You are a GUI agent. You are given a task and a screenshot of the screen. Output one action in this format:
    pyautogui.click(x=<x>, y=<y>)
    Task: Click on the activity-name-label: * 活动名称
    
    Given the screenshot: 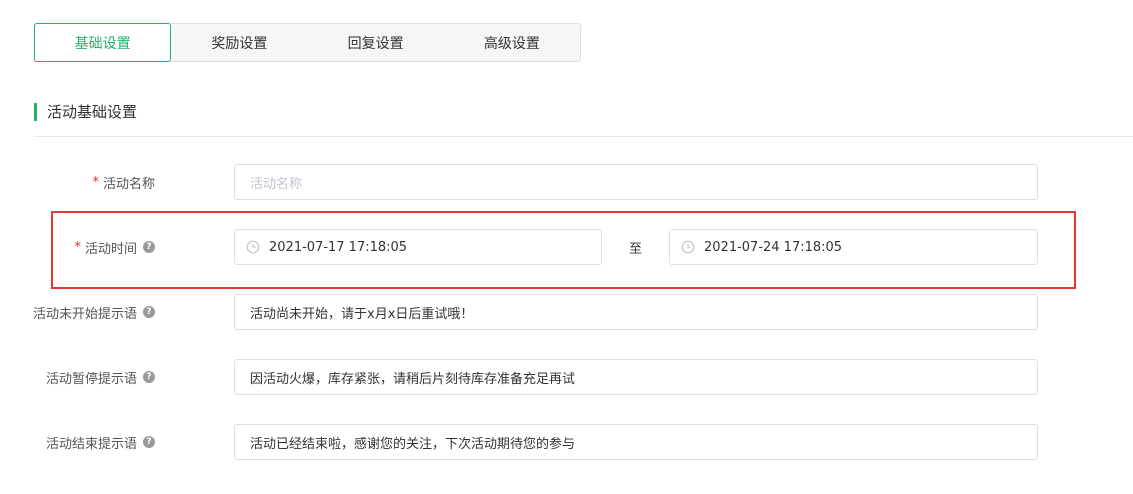 What is the action you would take?
    pyautogui.click(x=123, y=182)
    